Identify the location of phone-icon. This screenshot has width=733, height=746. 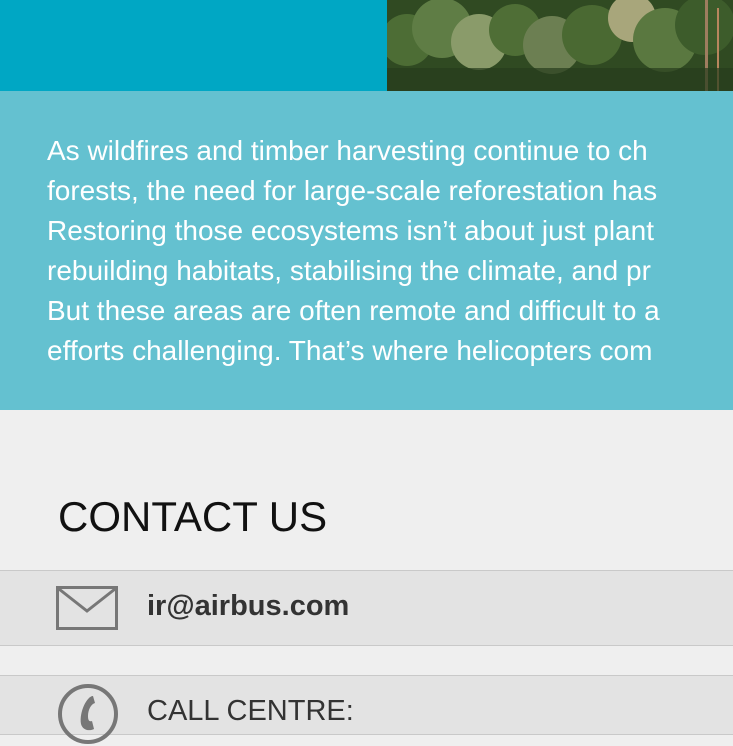
(88, 714).